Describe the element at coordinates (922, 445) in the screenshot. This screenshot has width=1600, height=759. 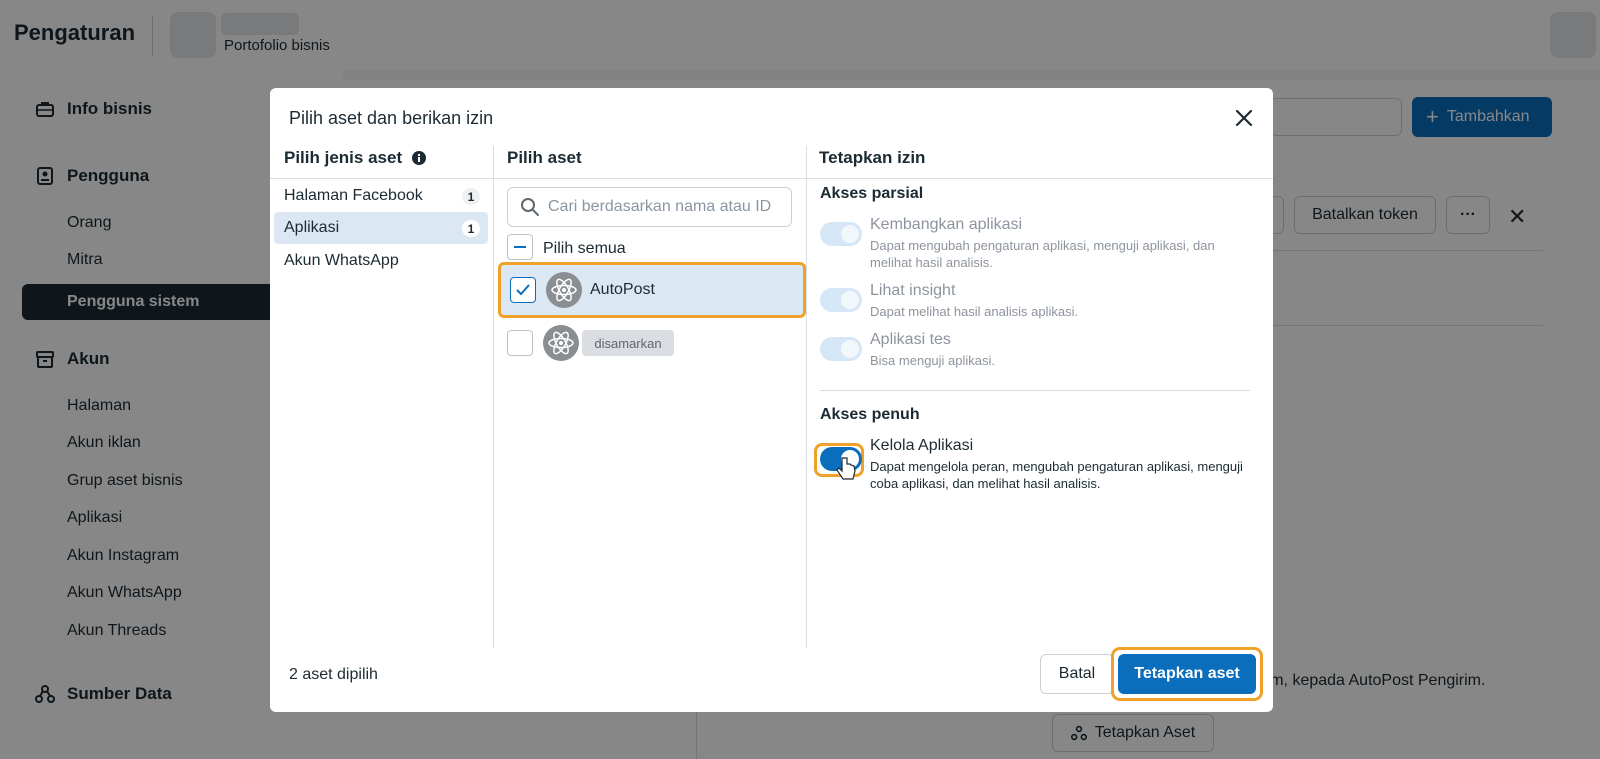
I see `permission-title: Kelola Aplikasi` at that location.